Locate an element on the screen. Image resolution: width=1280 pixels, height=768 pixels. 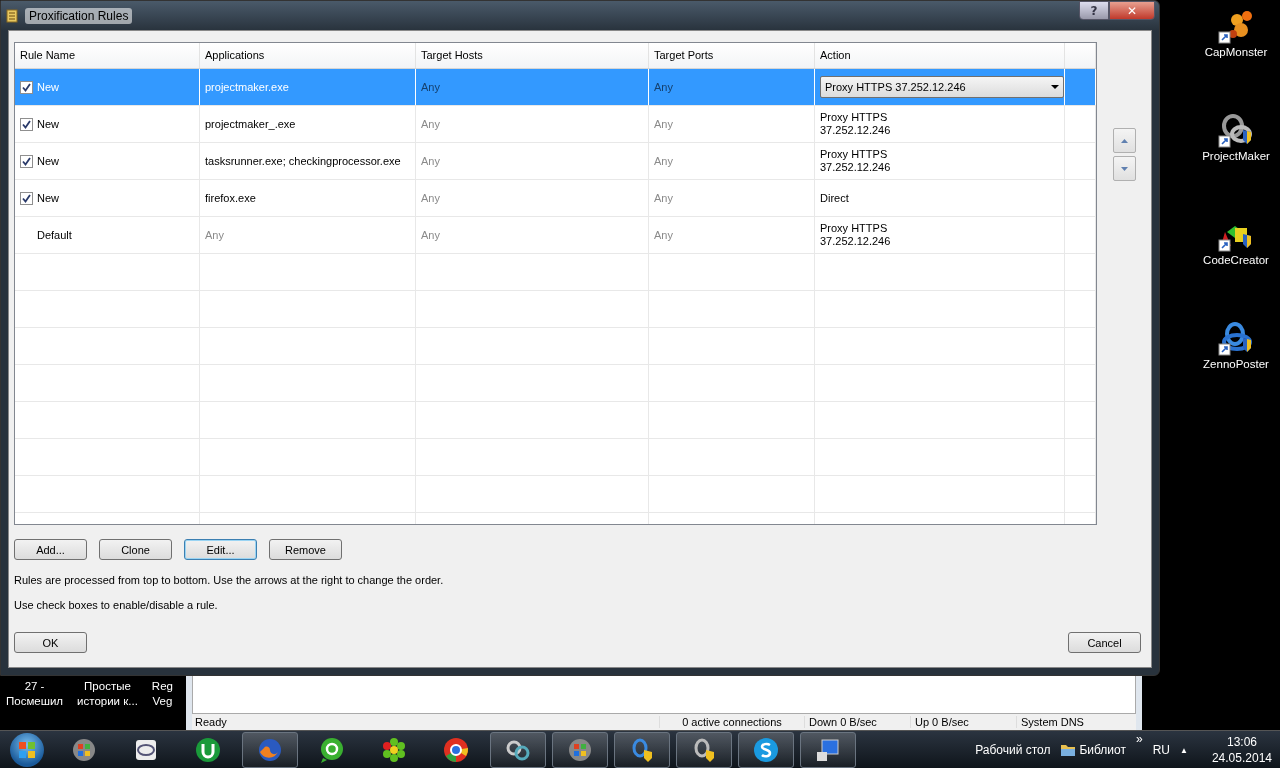
globe-icon is located at coordinates (270, 750).